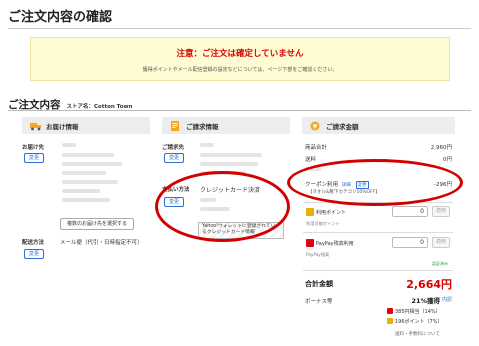 The width and height of the screenshot is (479, 346). I want to click on change-destination-button: 変更, so click(34, 158).